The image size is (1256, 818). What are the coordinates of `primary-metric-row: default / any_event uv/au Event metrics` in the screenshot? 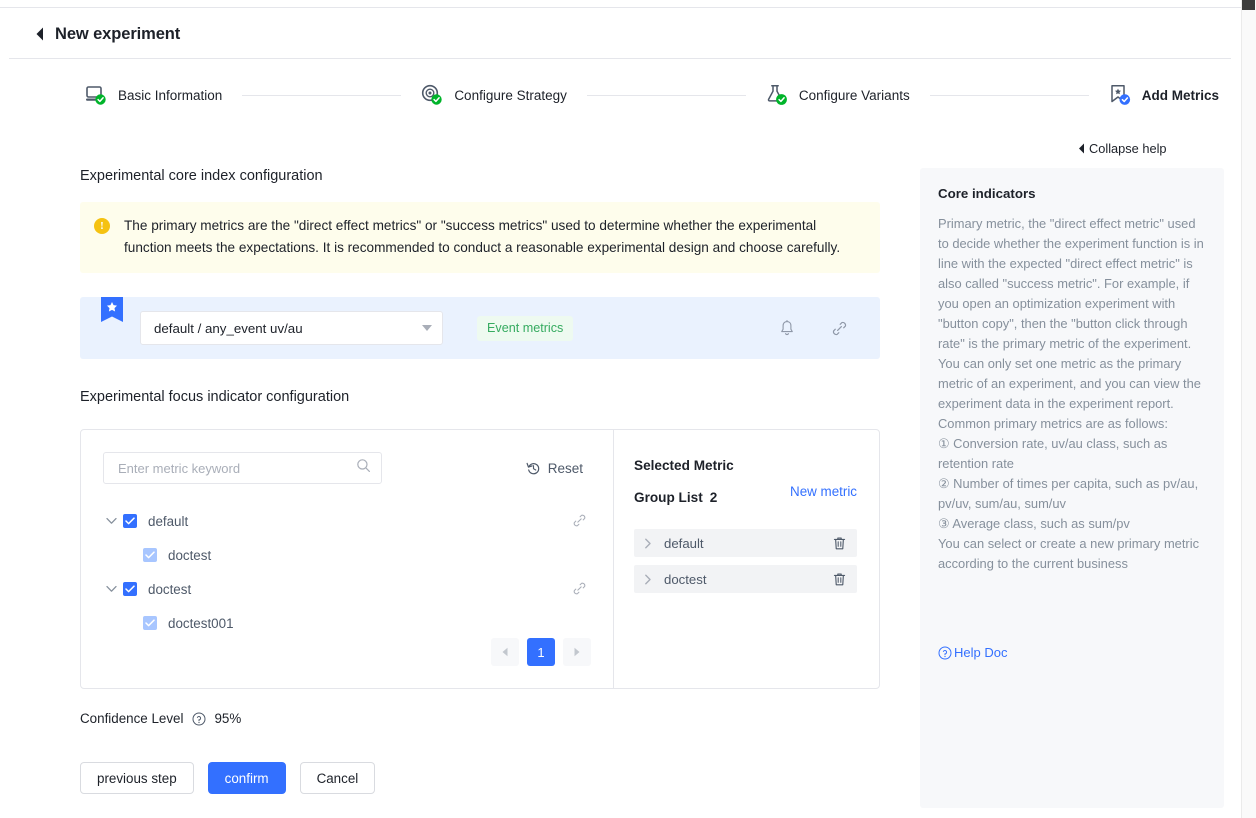 It's located at (480, 328).